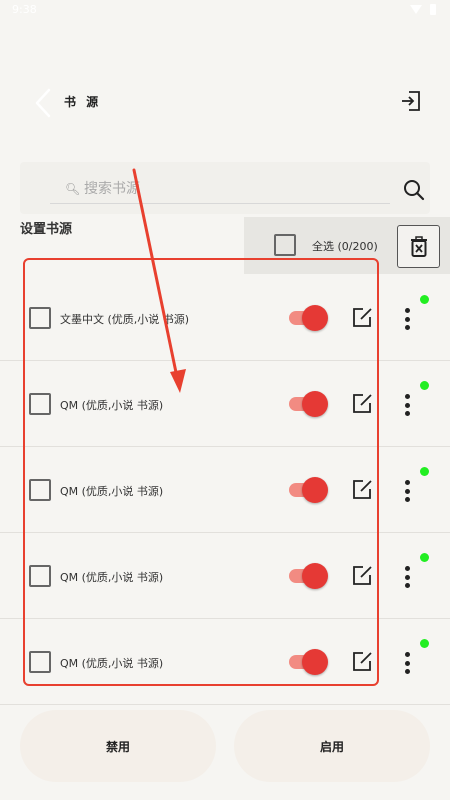 The height and width of the screenshot is (800, 450). I want to click on delete-button, so click(418, 246).